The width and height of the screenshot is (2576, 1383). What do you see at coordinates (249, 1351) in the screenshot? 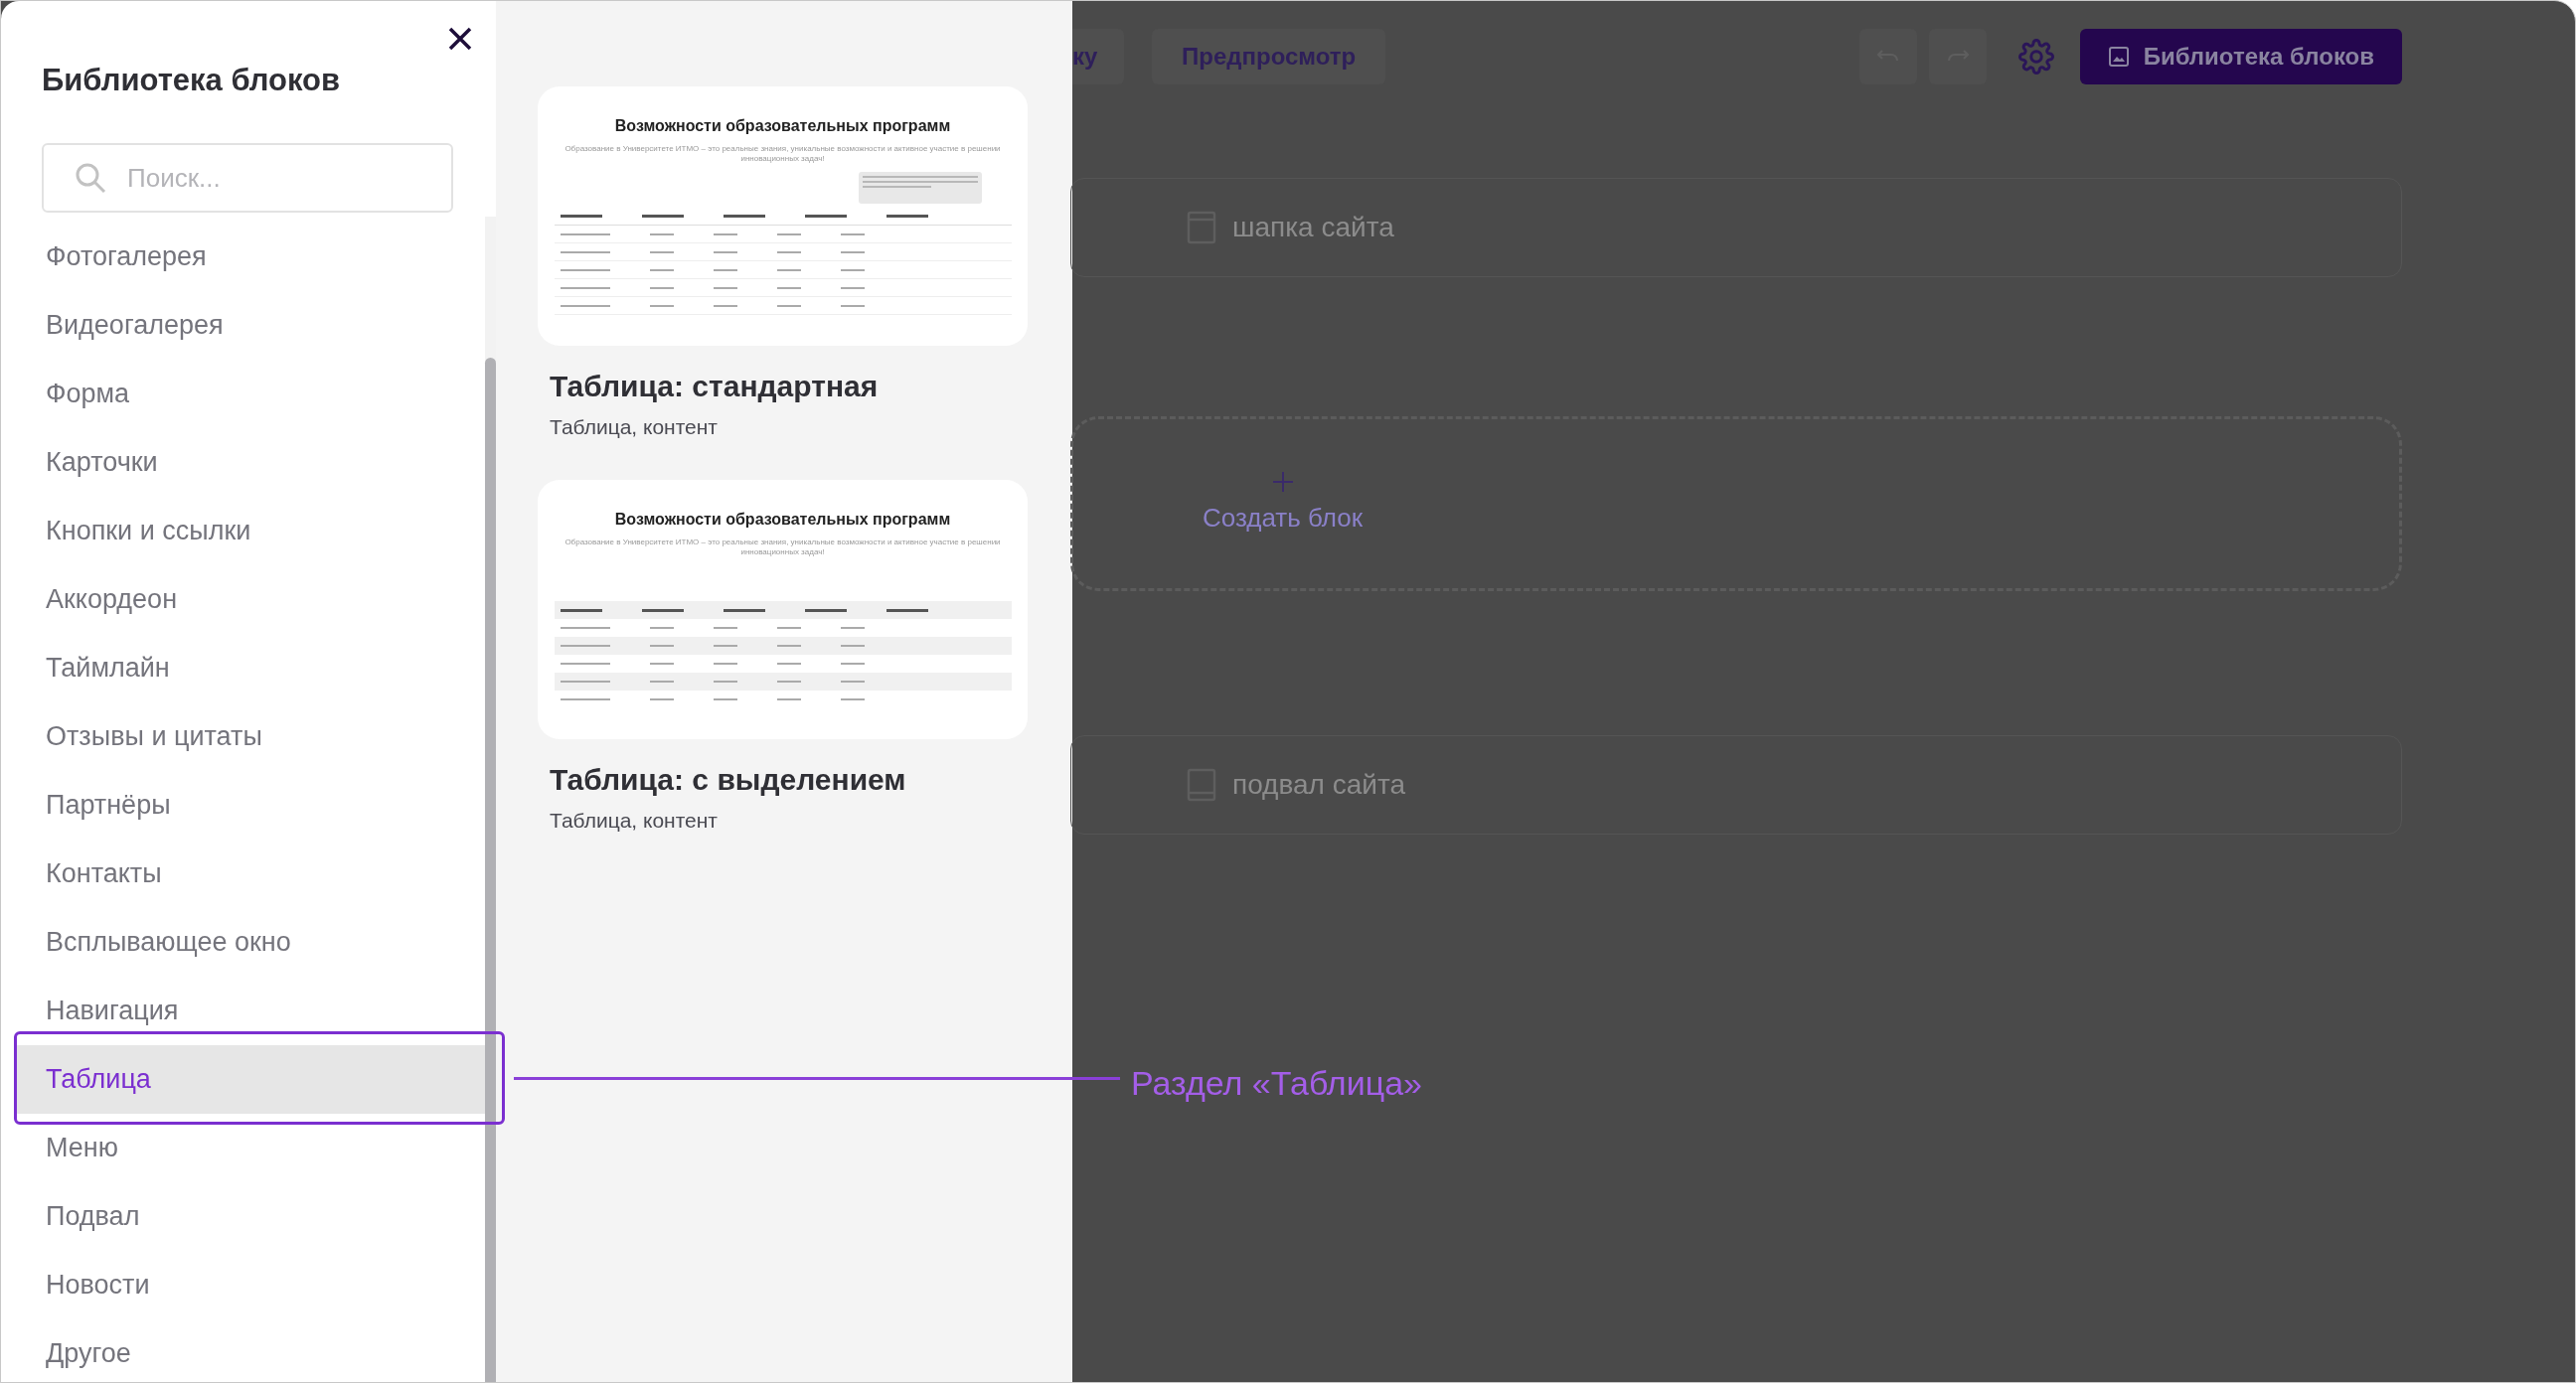
I see `category-item: Другое` at bounding box center [249, 1351].